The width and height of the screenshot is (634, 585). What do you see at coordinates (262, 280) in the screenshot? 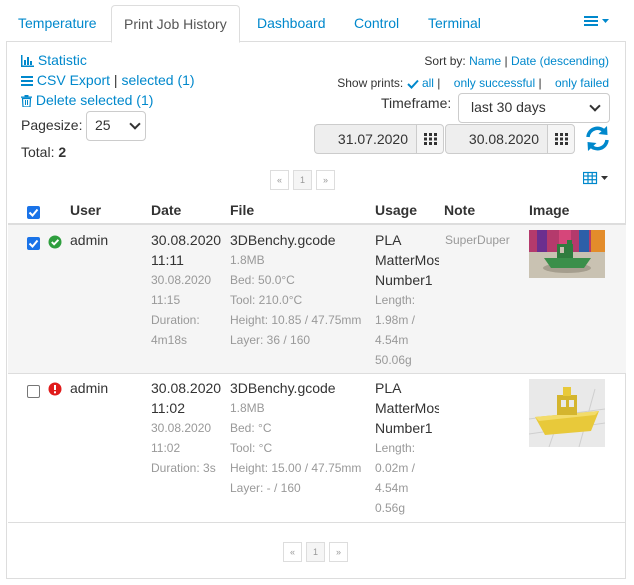
I see `row-bed-temp: Bed: 50.0°C` at bounding box center [262, 280].